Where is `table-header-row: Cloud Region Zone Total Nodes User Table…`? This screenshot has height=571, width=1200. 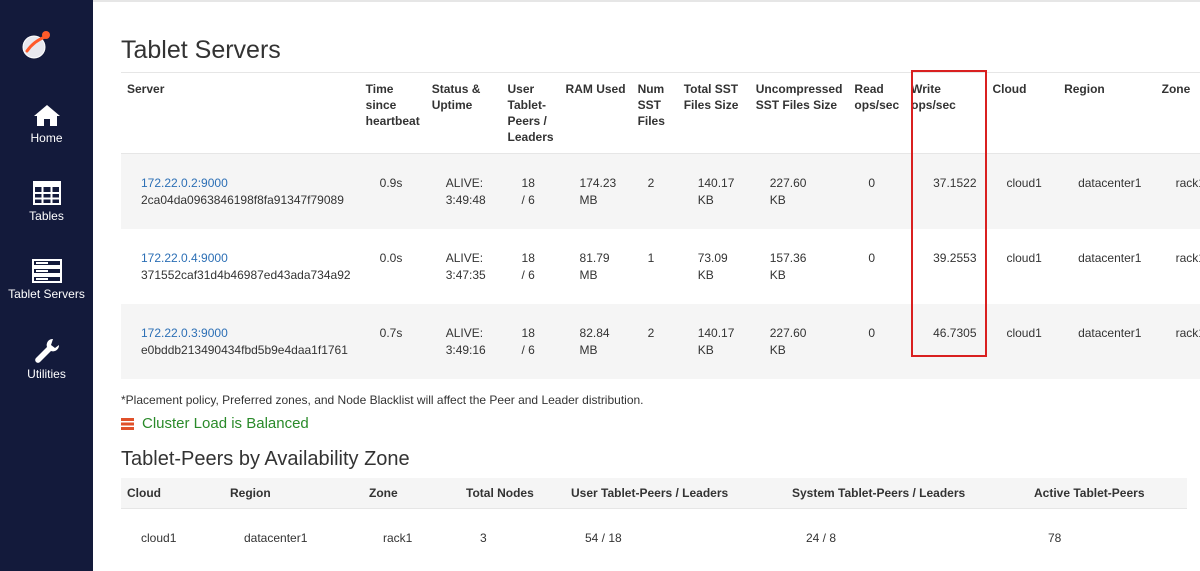 table-header-row: Cloud Region Zone Total Nodes User Table… is located at coordinates (654, 493).